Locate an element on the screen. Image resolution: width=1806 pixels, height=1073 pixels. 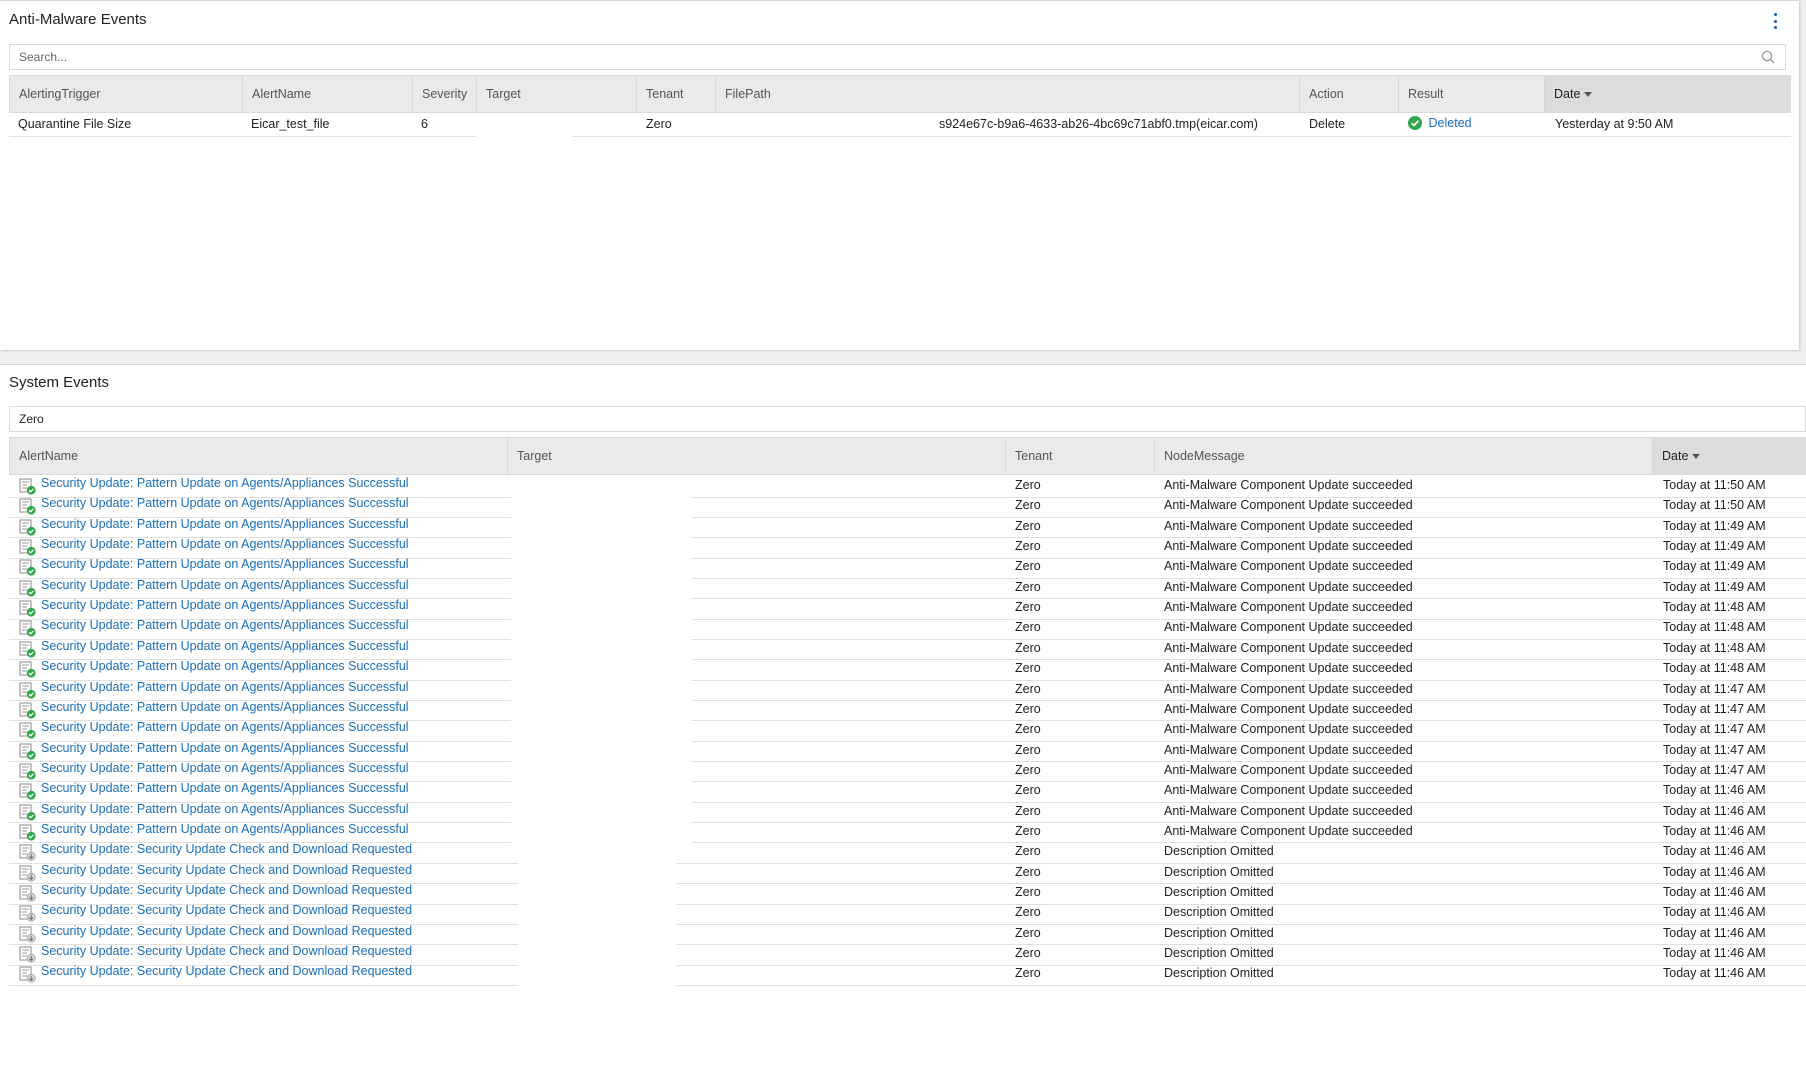
column-header-alertingtrigger: AlertingTrigger is located at coordinates (125, 94).